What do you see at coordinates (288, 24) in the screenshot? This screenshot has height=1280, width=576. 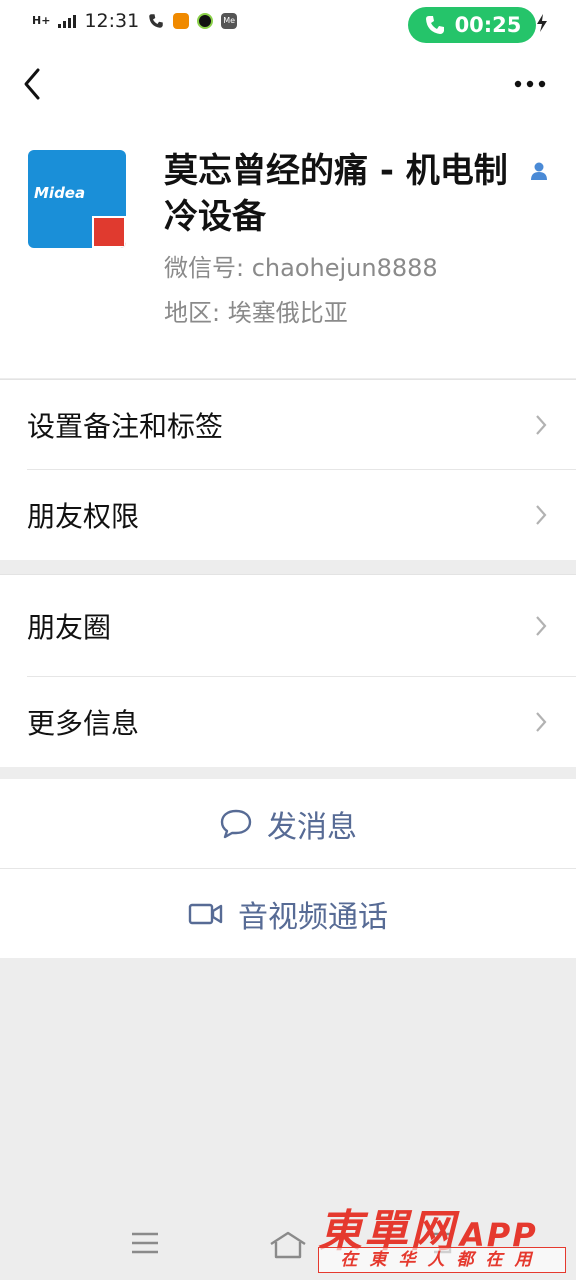 I see `status-bar: H+ 12:31 Me 00:25` at bounding box center [288, 24].